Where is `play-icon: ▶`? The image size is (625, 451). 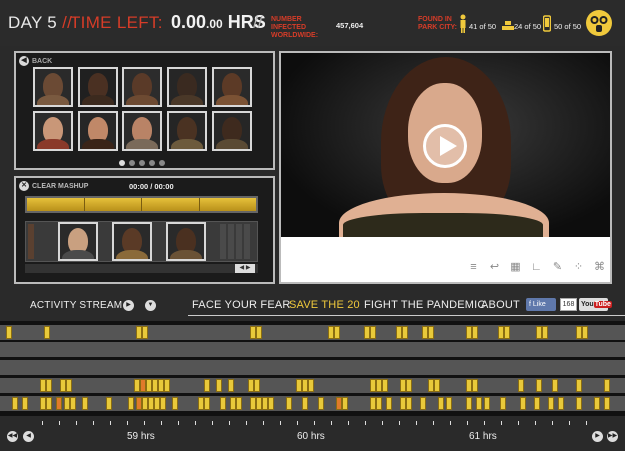 play-icon: ▶ is located at coordinates (128, 305).